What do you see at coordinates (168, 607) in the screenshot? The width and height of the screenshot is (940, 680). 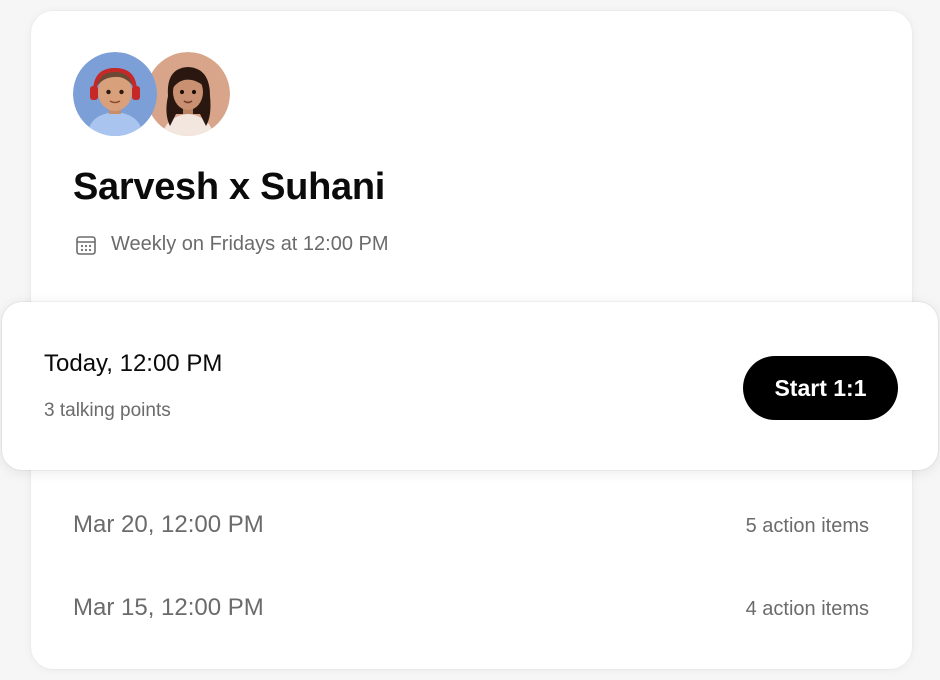 I see `past-meeting-date: Mar 15, 12:00 PM` at bounding box center [168, 607].